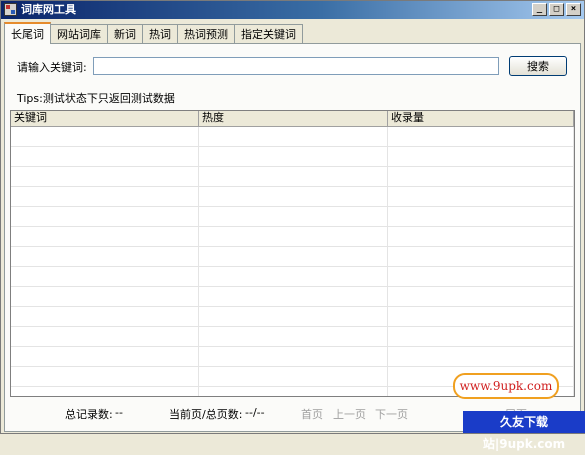 The width and height of the screenshot is (585, 455). What do you see at coordinates (296, 66) in the screenshot?
I see `keyword-input` at bounding box center [296, 66].